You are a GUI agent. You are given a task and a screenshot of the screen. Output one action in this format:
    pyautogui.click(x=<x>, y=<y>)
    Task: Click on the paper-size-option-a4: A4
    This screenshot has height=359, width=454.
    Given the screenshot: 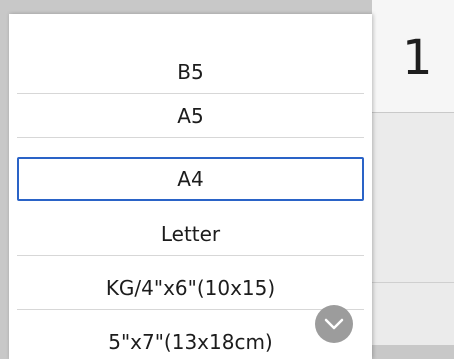 What is the action you would take?
    pyautogui.click(x=190, y=179)
    